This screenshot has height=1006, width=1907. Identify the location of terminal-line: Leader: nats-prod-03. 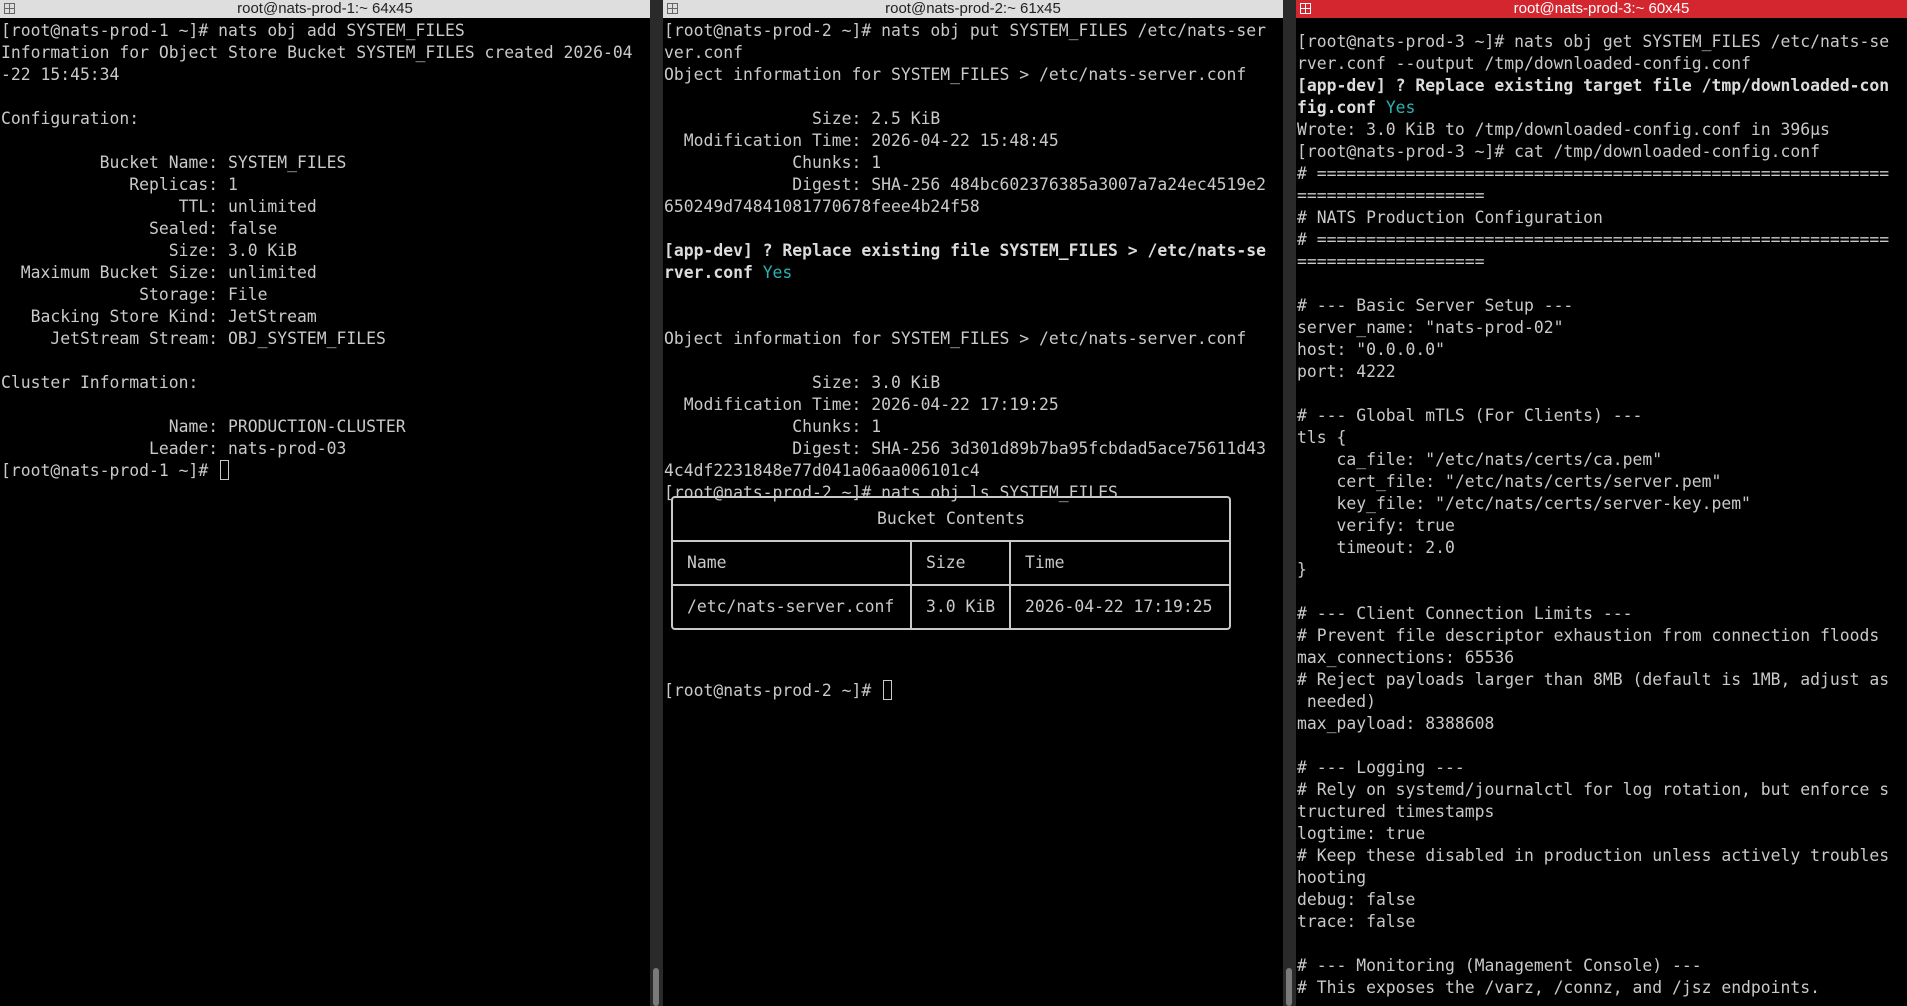
(174, 448).